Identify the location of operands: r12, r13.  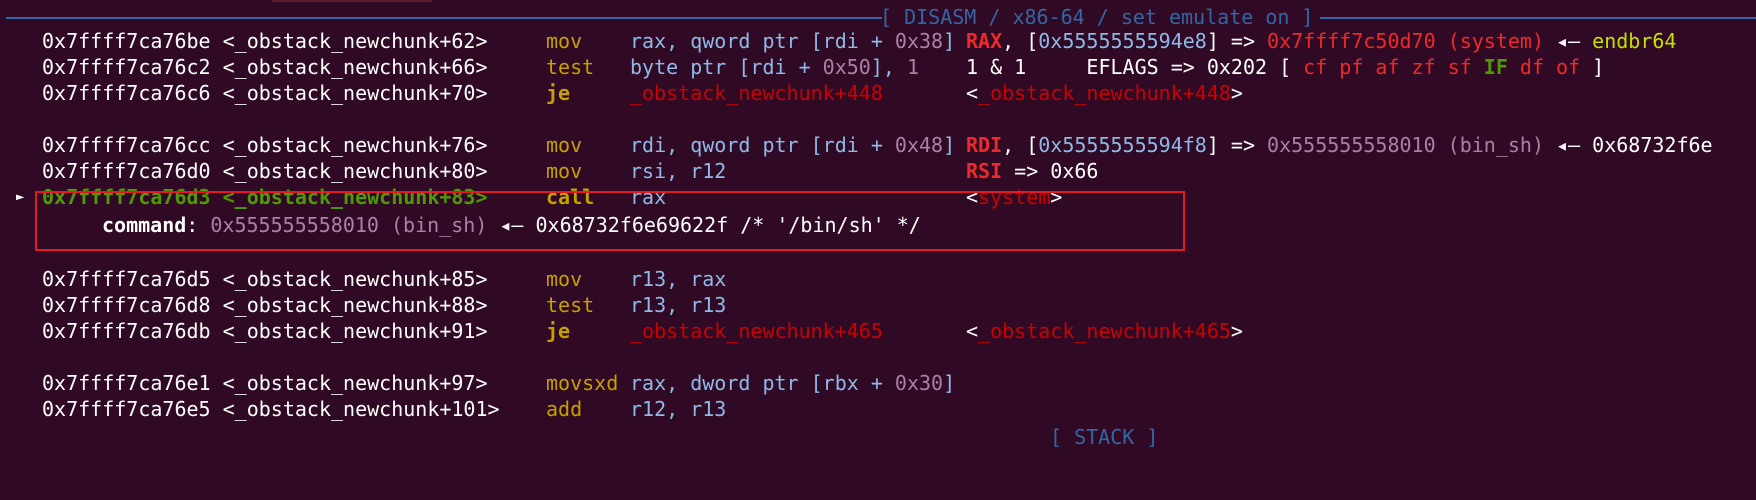
(678, 409).